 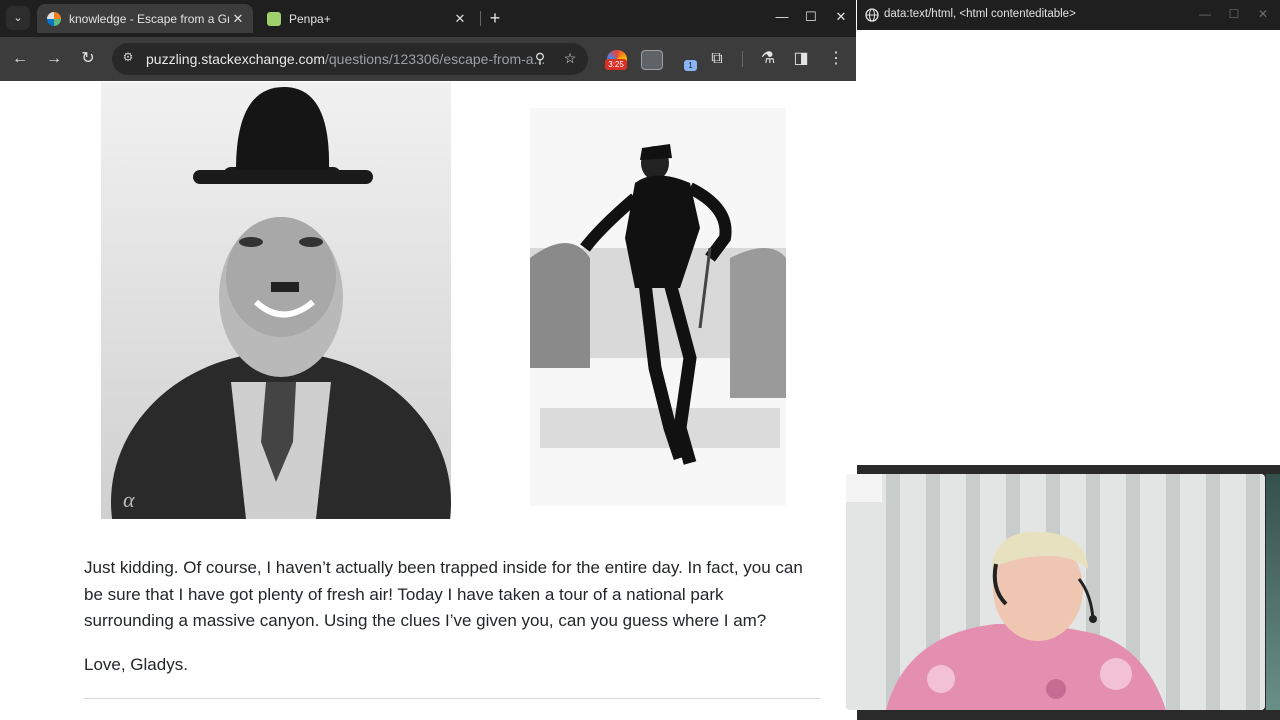 I want to click on globe-icon, so click(x=872, y=15).